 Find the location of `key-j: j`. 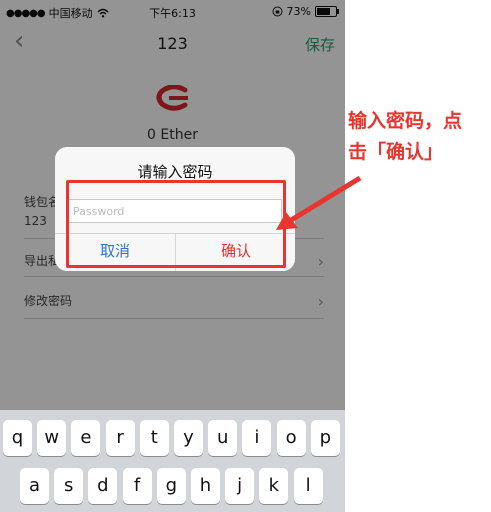

key-j: j is located at coordinates (240, 486).